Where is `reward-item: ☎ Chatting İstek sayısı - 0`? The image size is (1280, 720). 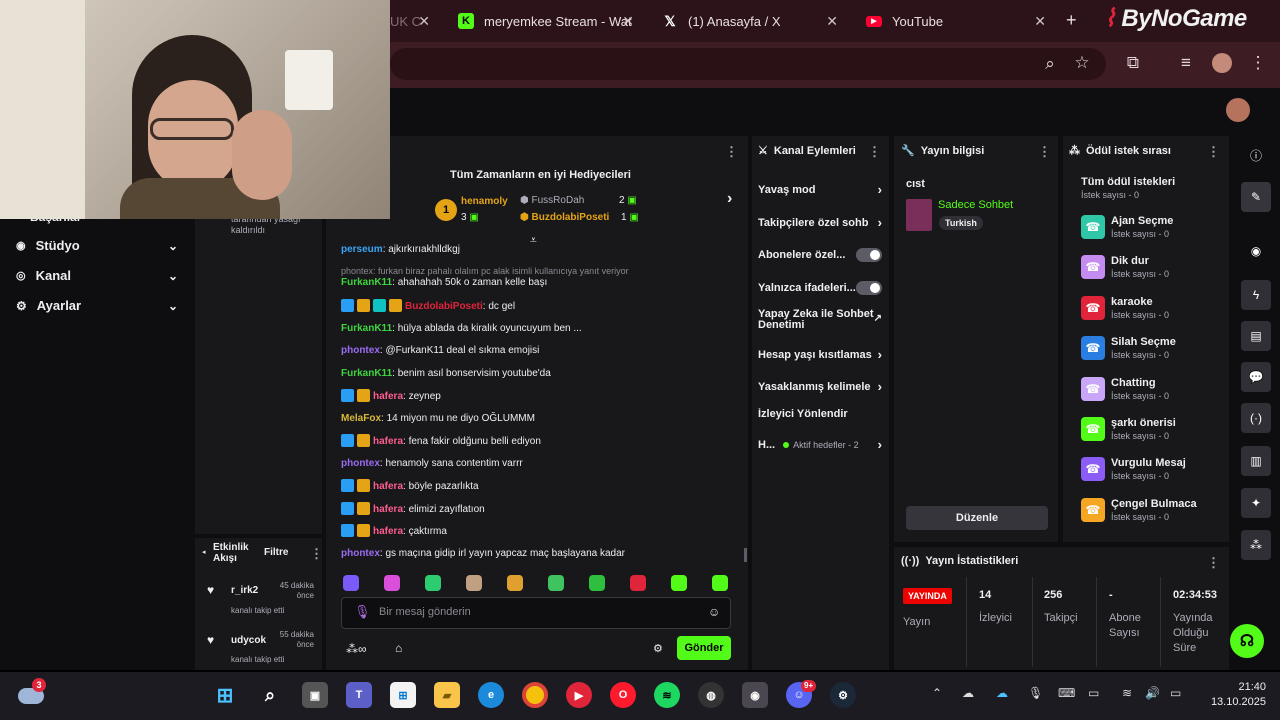 reward-item: ☎ Chatting İstek sayısı - 0 is located at coordinates (1125, 388).